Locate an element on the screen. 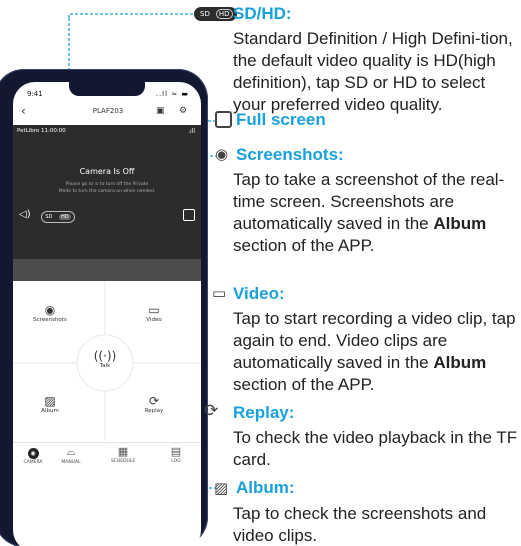  camera-off-line-2: Mode to turn the camera on when needed. is located at coordinates (107, 191).